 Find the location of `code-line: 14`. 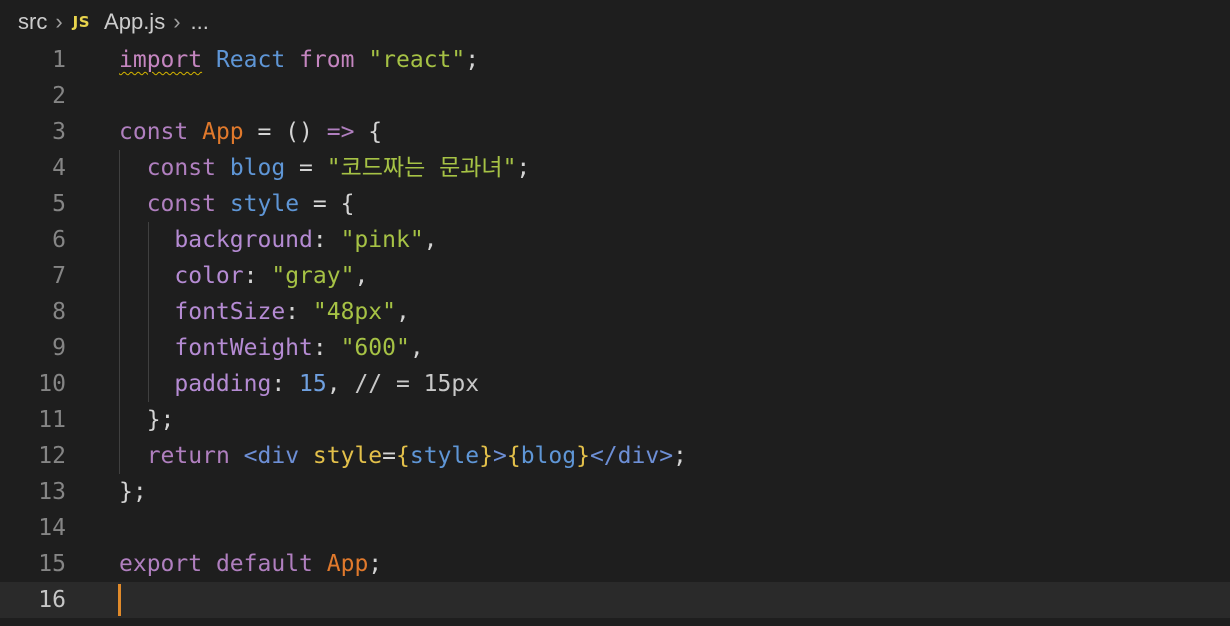

code-line: 14 is located at coordinates (615, 528).